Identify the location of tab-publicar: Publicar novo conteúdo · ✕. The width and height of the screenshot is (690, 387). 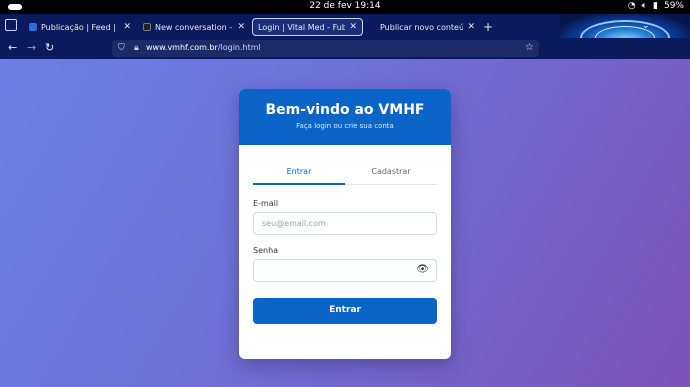
(427, 27).